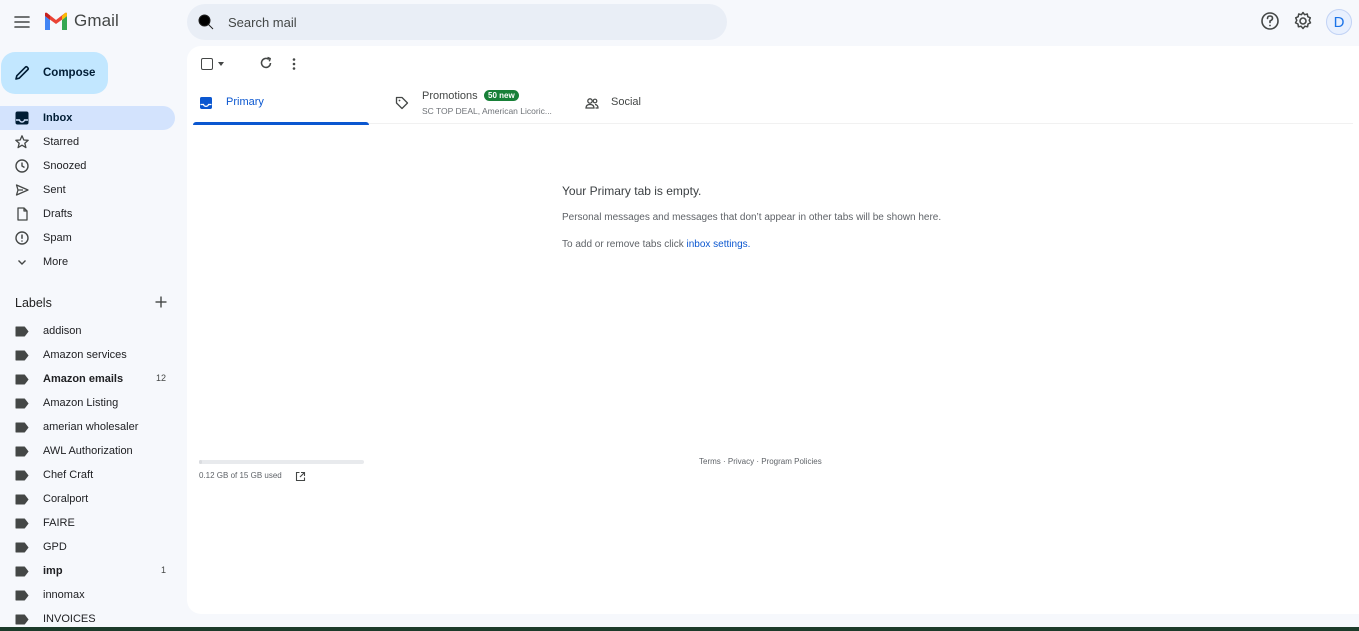 The height and width of the screenshot is (631, 1359). What do you see at coordinates (791, 461) in the screenshot?
I see `program-policies-link: Program Policies` at bounding box center [791, 461].